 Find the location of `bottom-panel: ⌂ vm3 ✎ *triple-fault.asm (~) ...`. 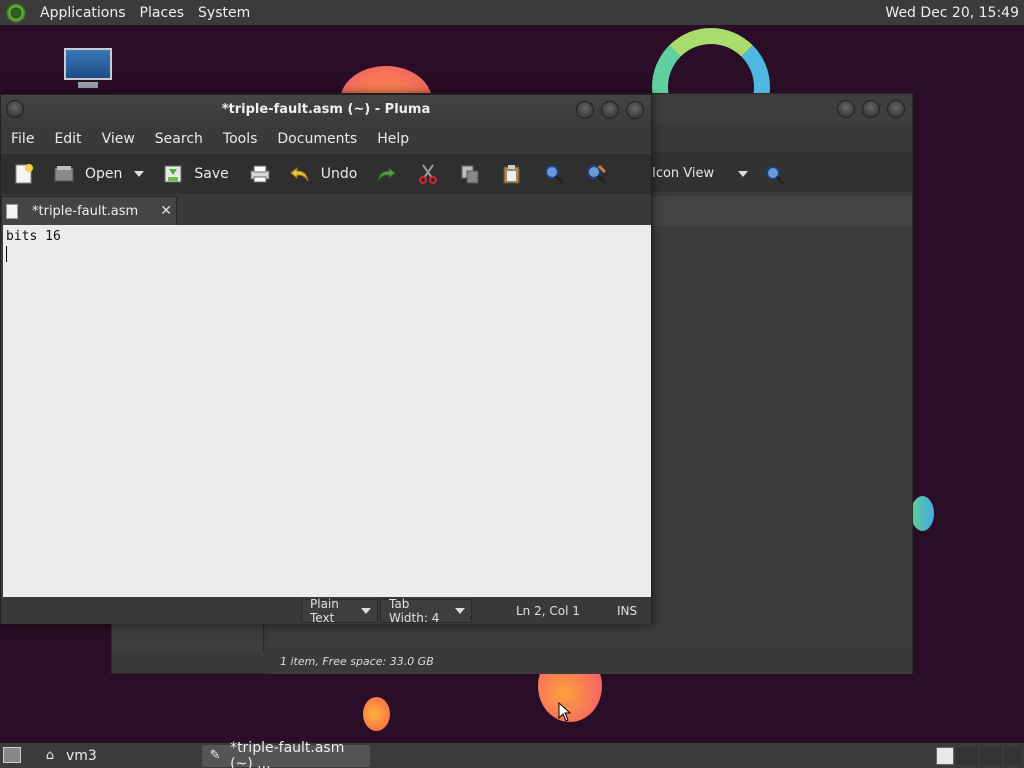

bottom-panel: ⌂ vm3 ✎ *triple-fault.asm (~) ... is located at coordinates (512, 754).